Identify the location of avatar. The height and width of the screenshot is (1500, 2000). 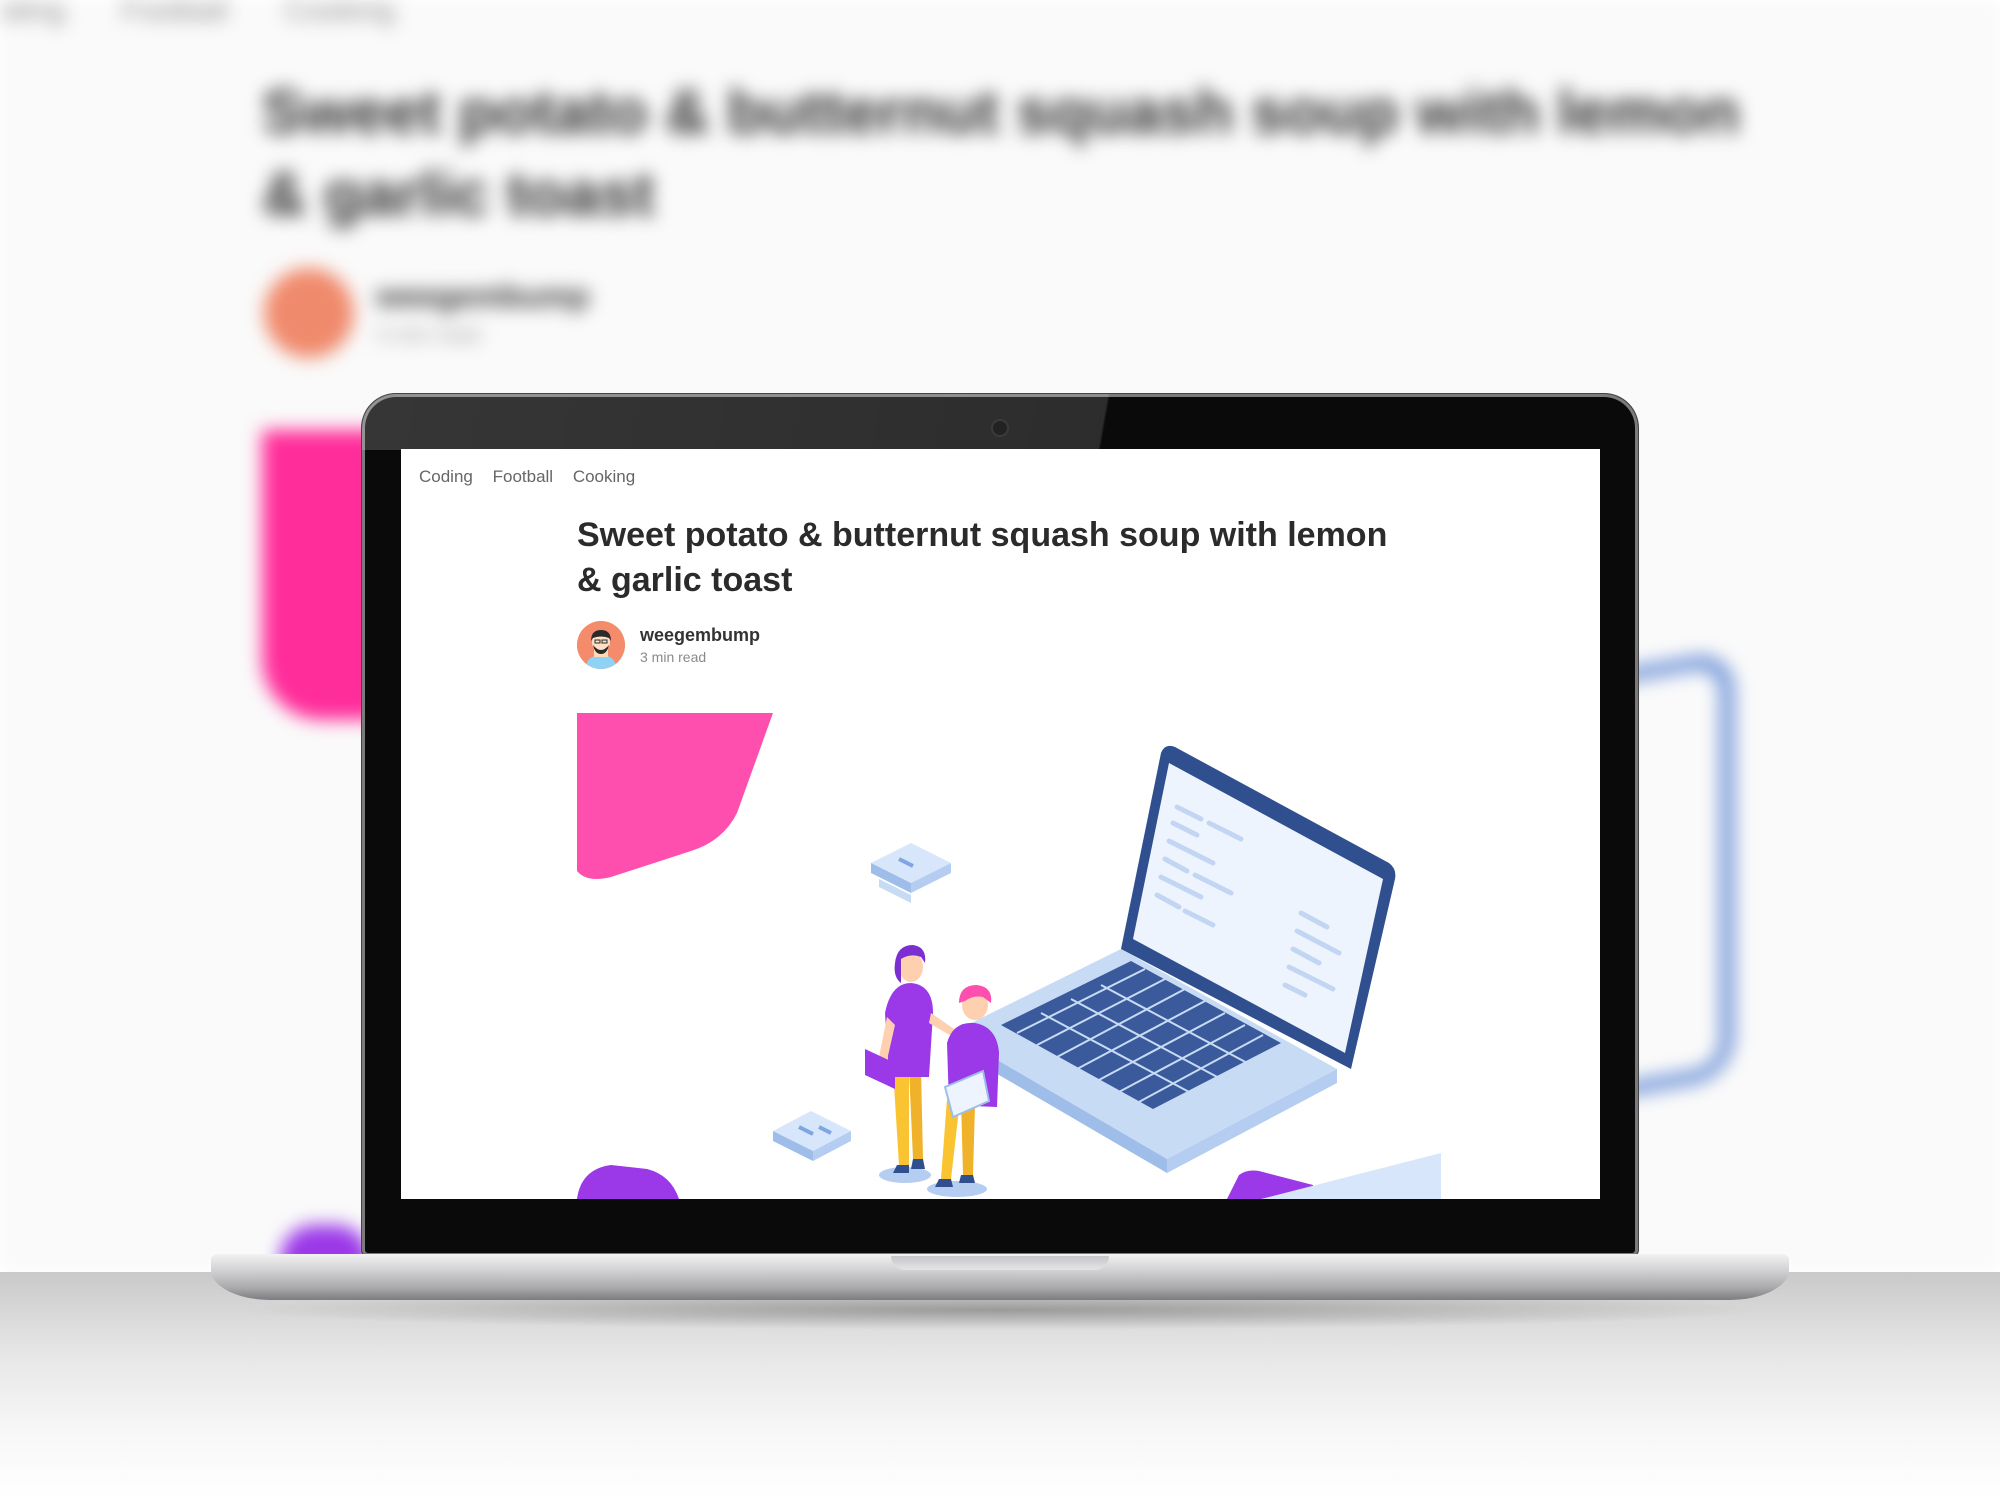
(601, 645).